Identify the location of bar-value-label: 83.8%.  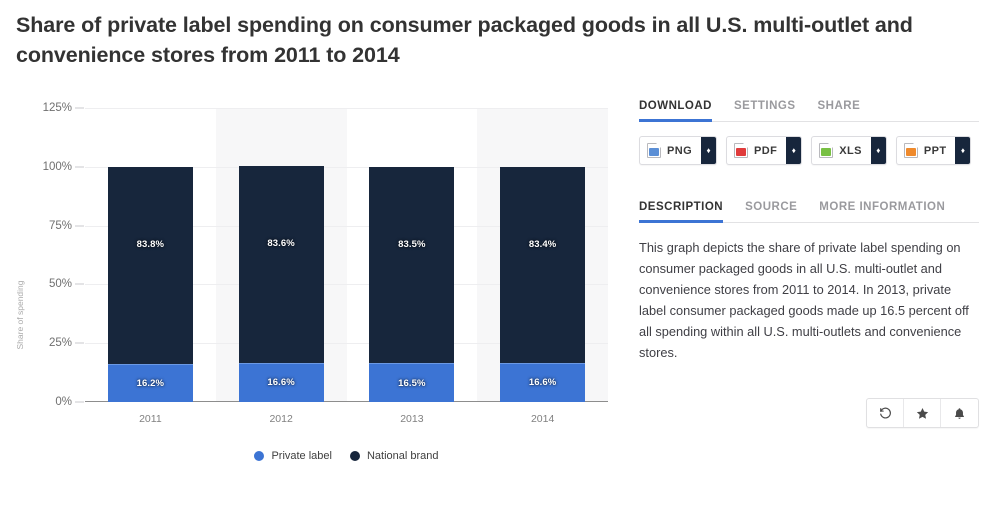
(150, 244).